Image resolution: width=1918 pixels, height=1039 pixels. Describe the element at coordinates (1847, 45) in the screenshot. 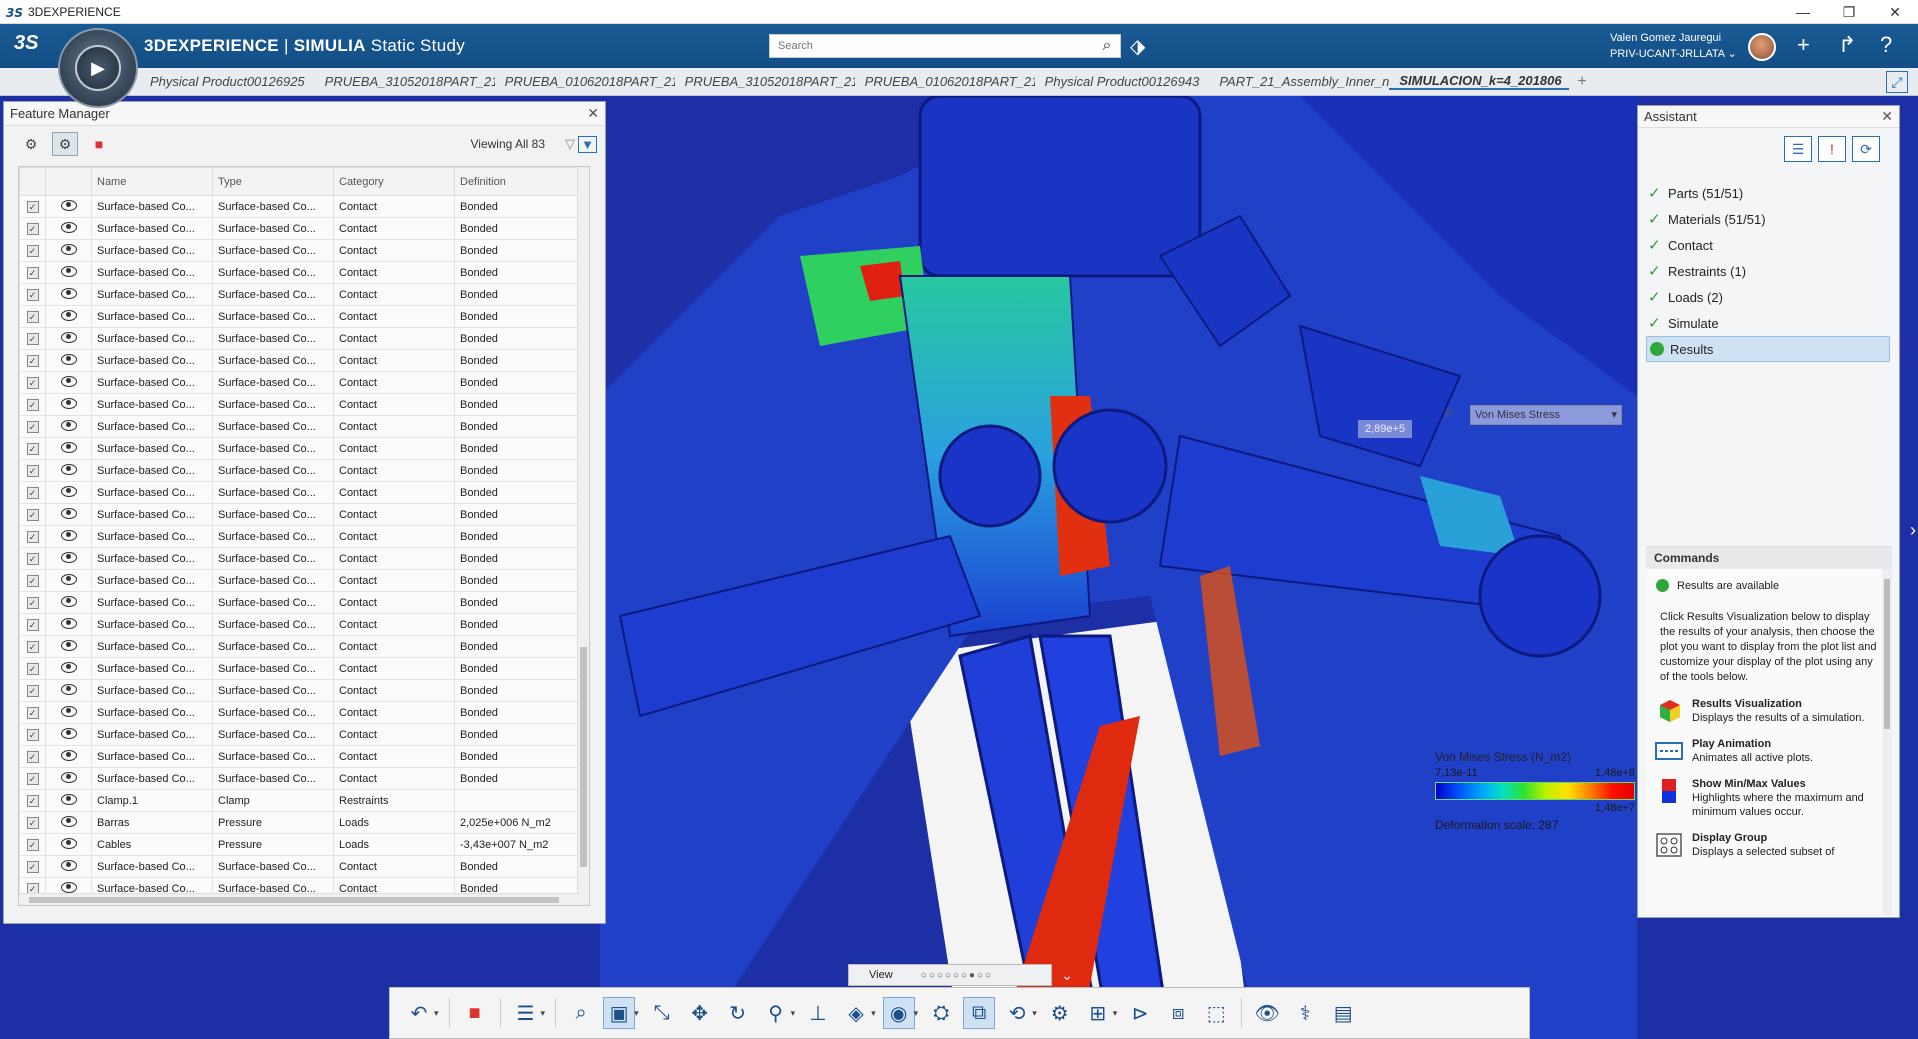

I see `share-icon: ↱` at that location.